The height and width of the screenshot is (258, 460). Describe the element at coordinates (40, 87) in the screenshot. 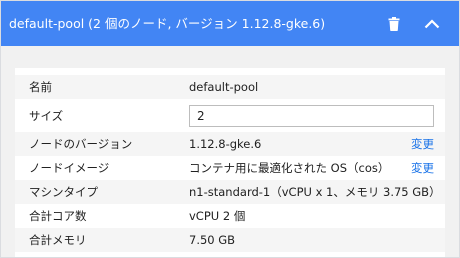

I see `name-label: 名前` at that location.